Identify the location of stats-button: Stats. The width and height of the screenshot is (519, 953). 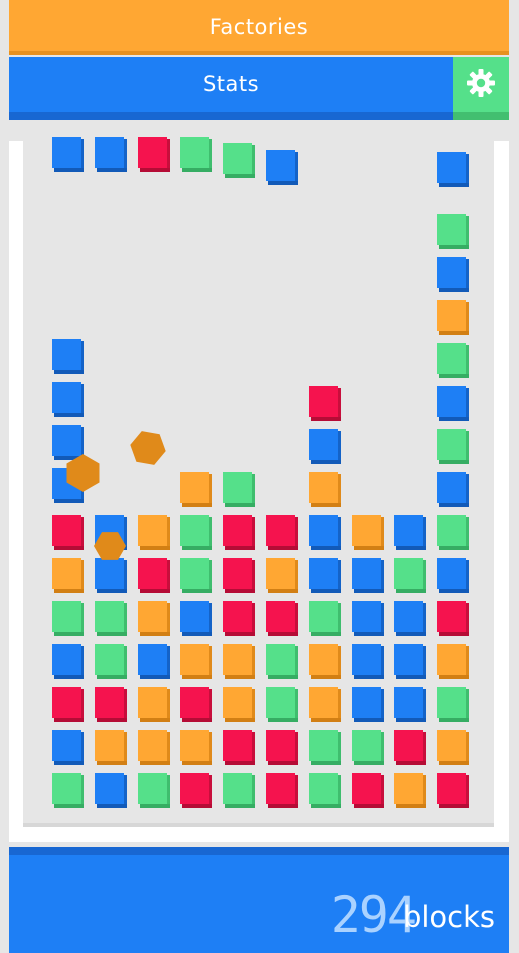
(231, 88).